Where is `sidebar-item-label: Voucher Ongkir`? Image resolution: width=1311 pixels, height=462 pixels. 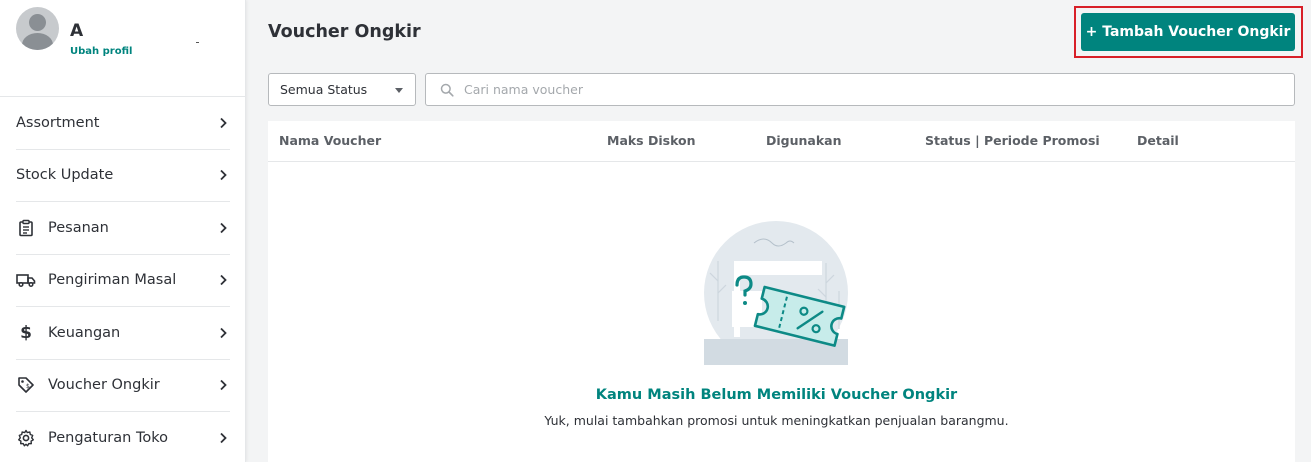 sidebar-item-label: Voucher Ongkir is located at coordinates (104, 385).